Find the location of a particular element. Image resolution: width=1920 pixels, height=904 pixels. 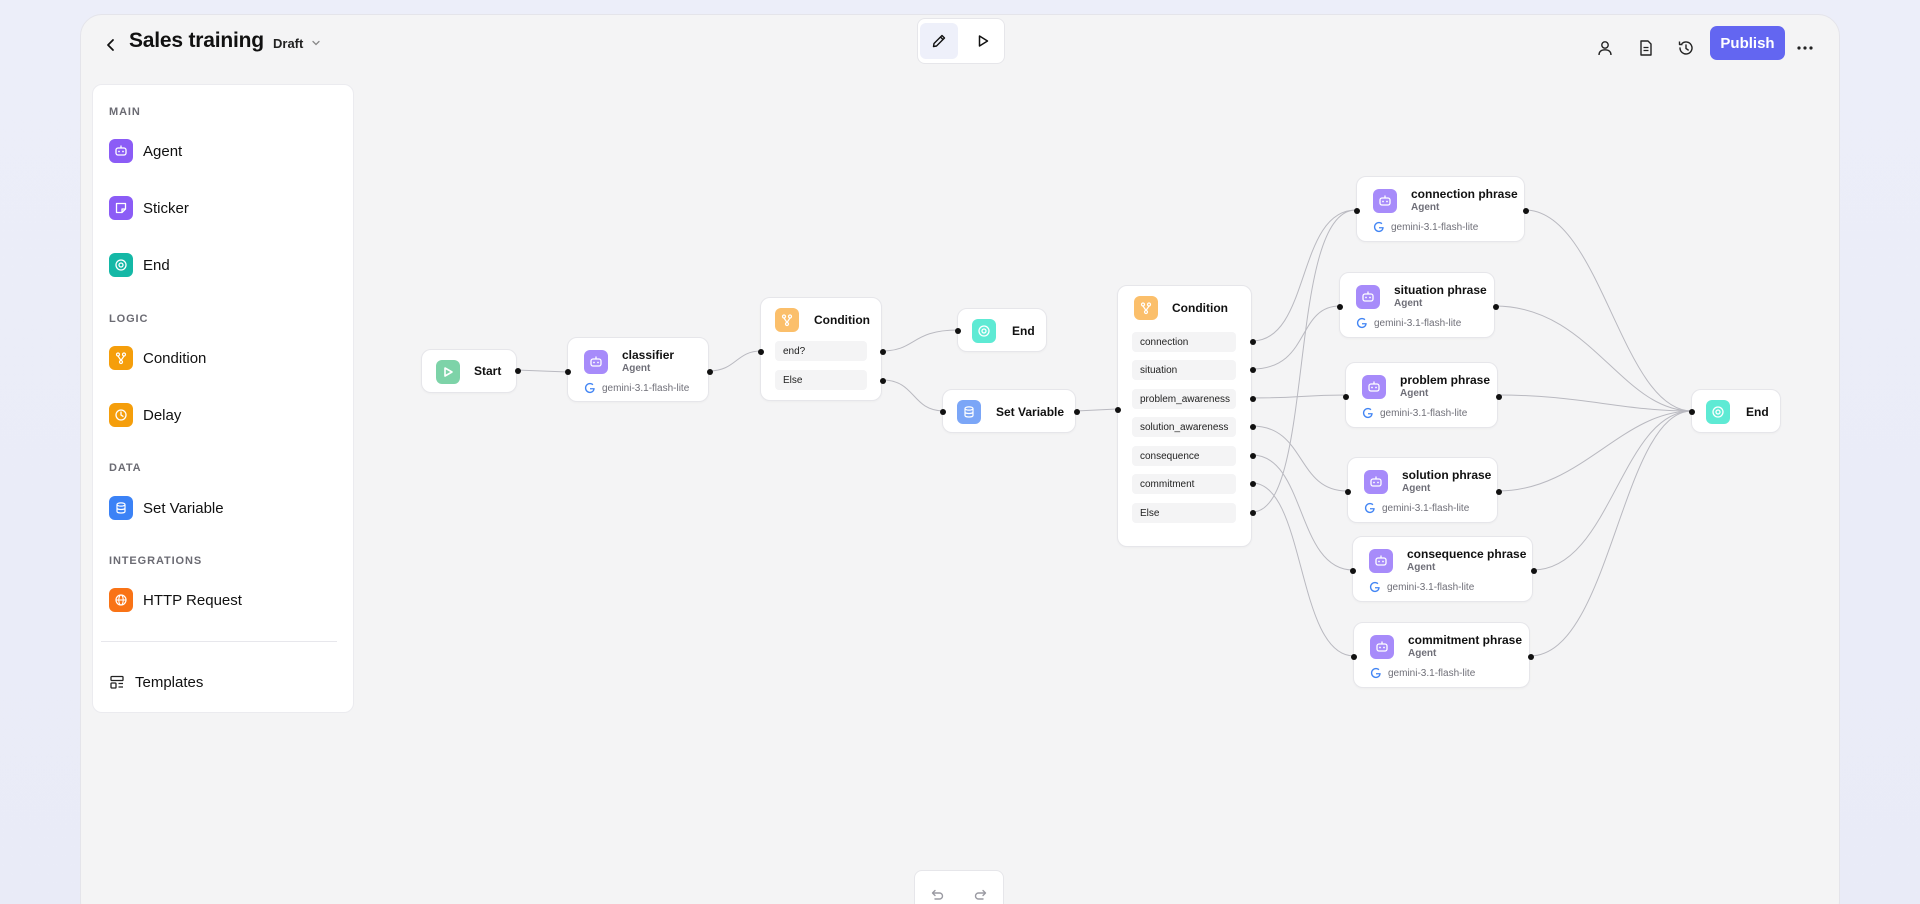

clock-icon is located at coordinates (121, 415).